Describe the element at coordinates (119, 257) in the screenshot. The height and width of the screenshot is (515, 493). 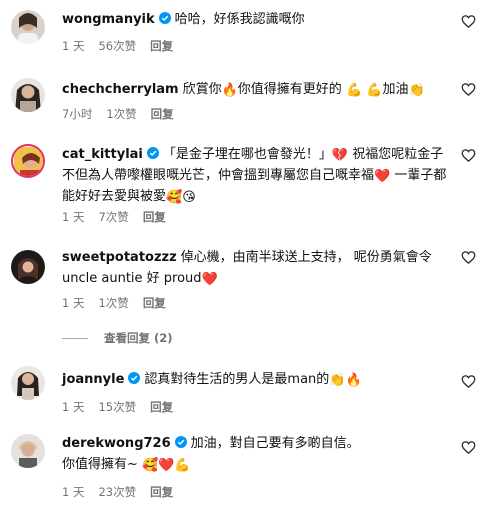
I see `username: sweetpotatozzz` at that location.